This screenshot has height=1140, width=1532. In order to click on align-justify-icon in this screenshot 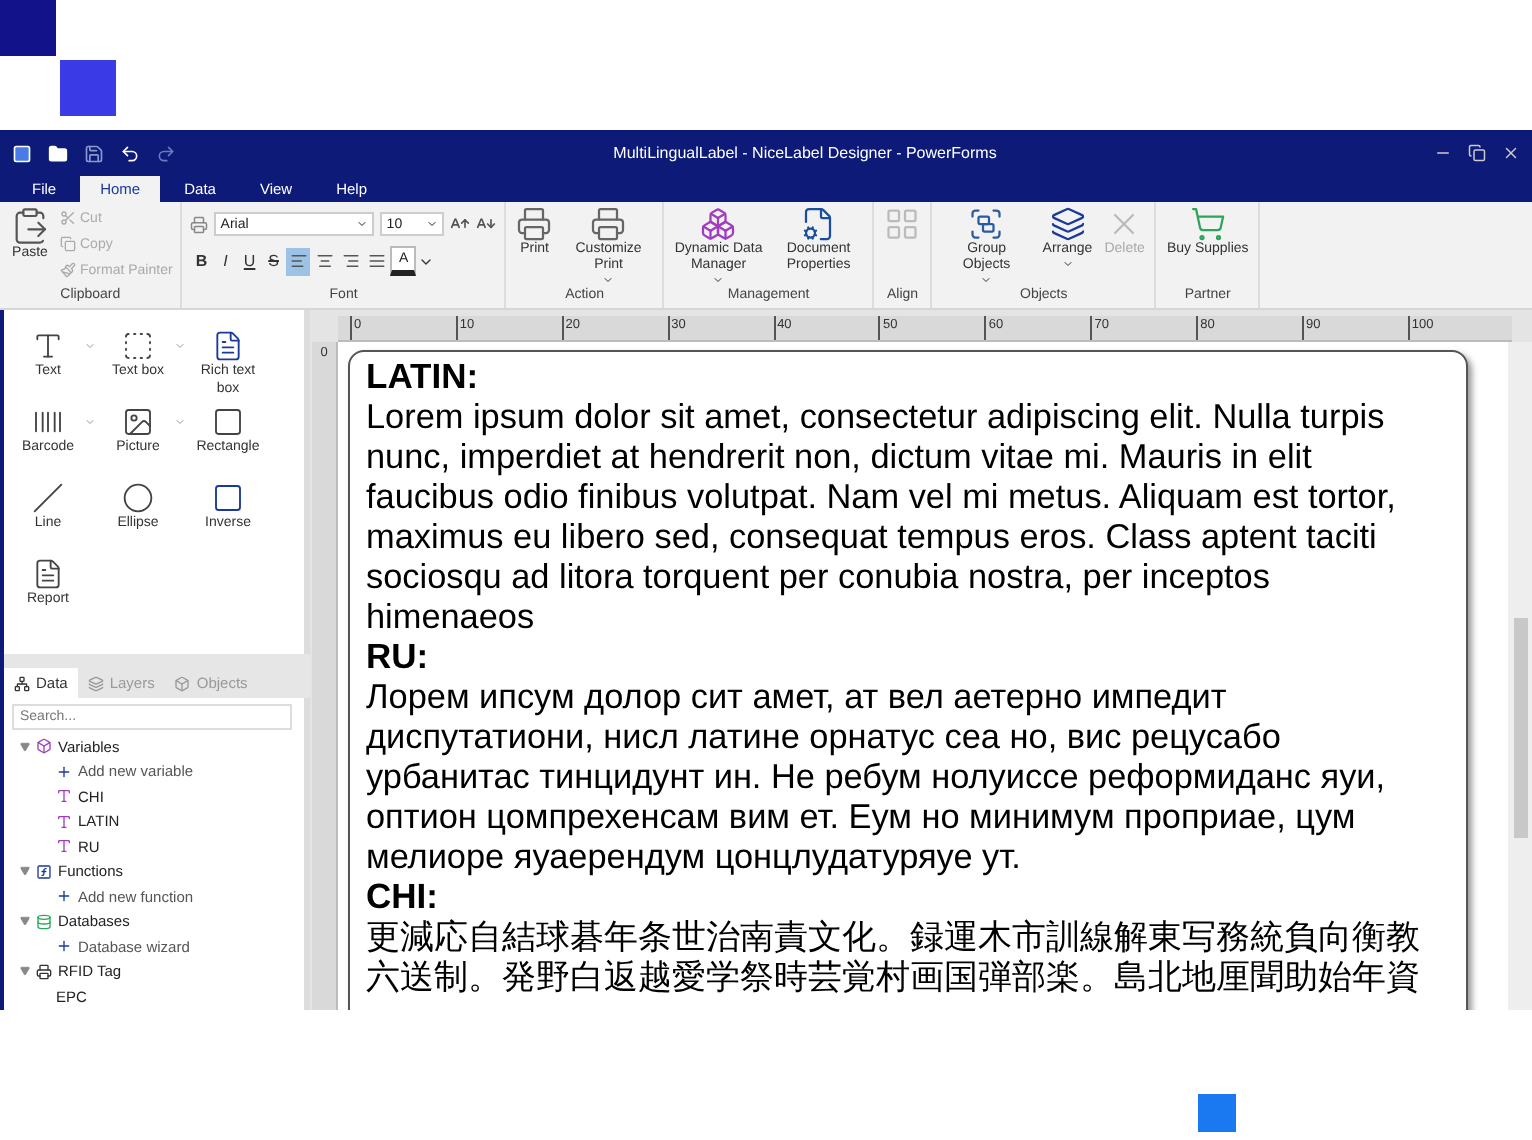, I will do `click(376, 261)`.